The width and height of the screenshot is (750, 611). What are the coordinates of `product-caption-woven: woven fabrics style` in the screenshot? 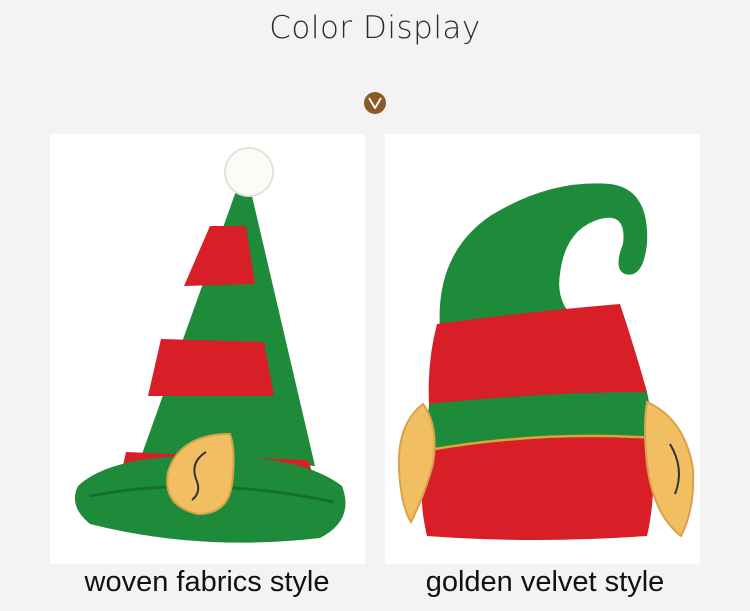 It's located at (207, 582).